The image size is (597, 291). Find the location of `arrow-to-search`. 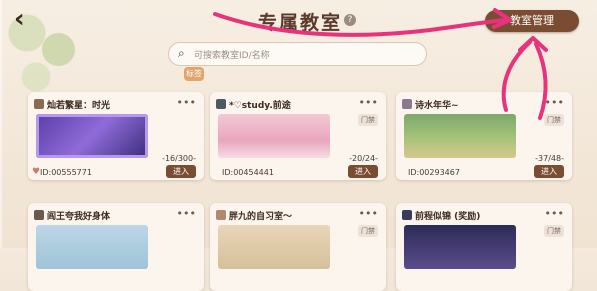

arrow-to-search is located at coordinates (360, 24).